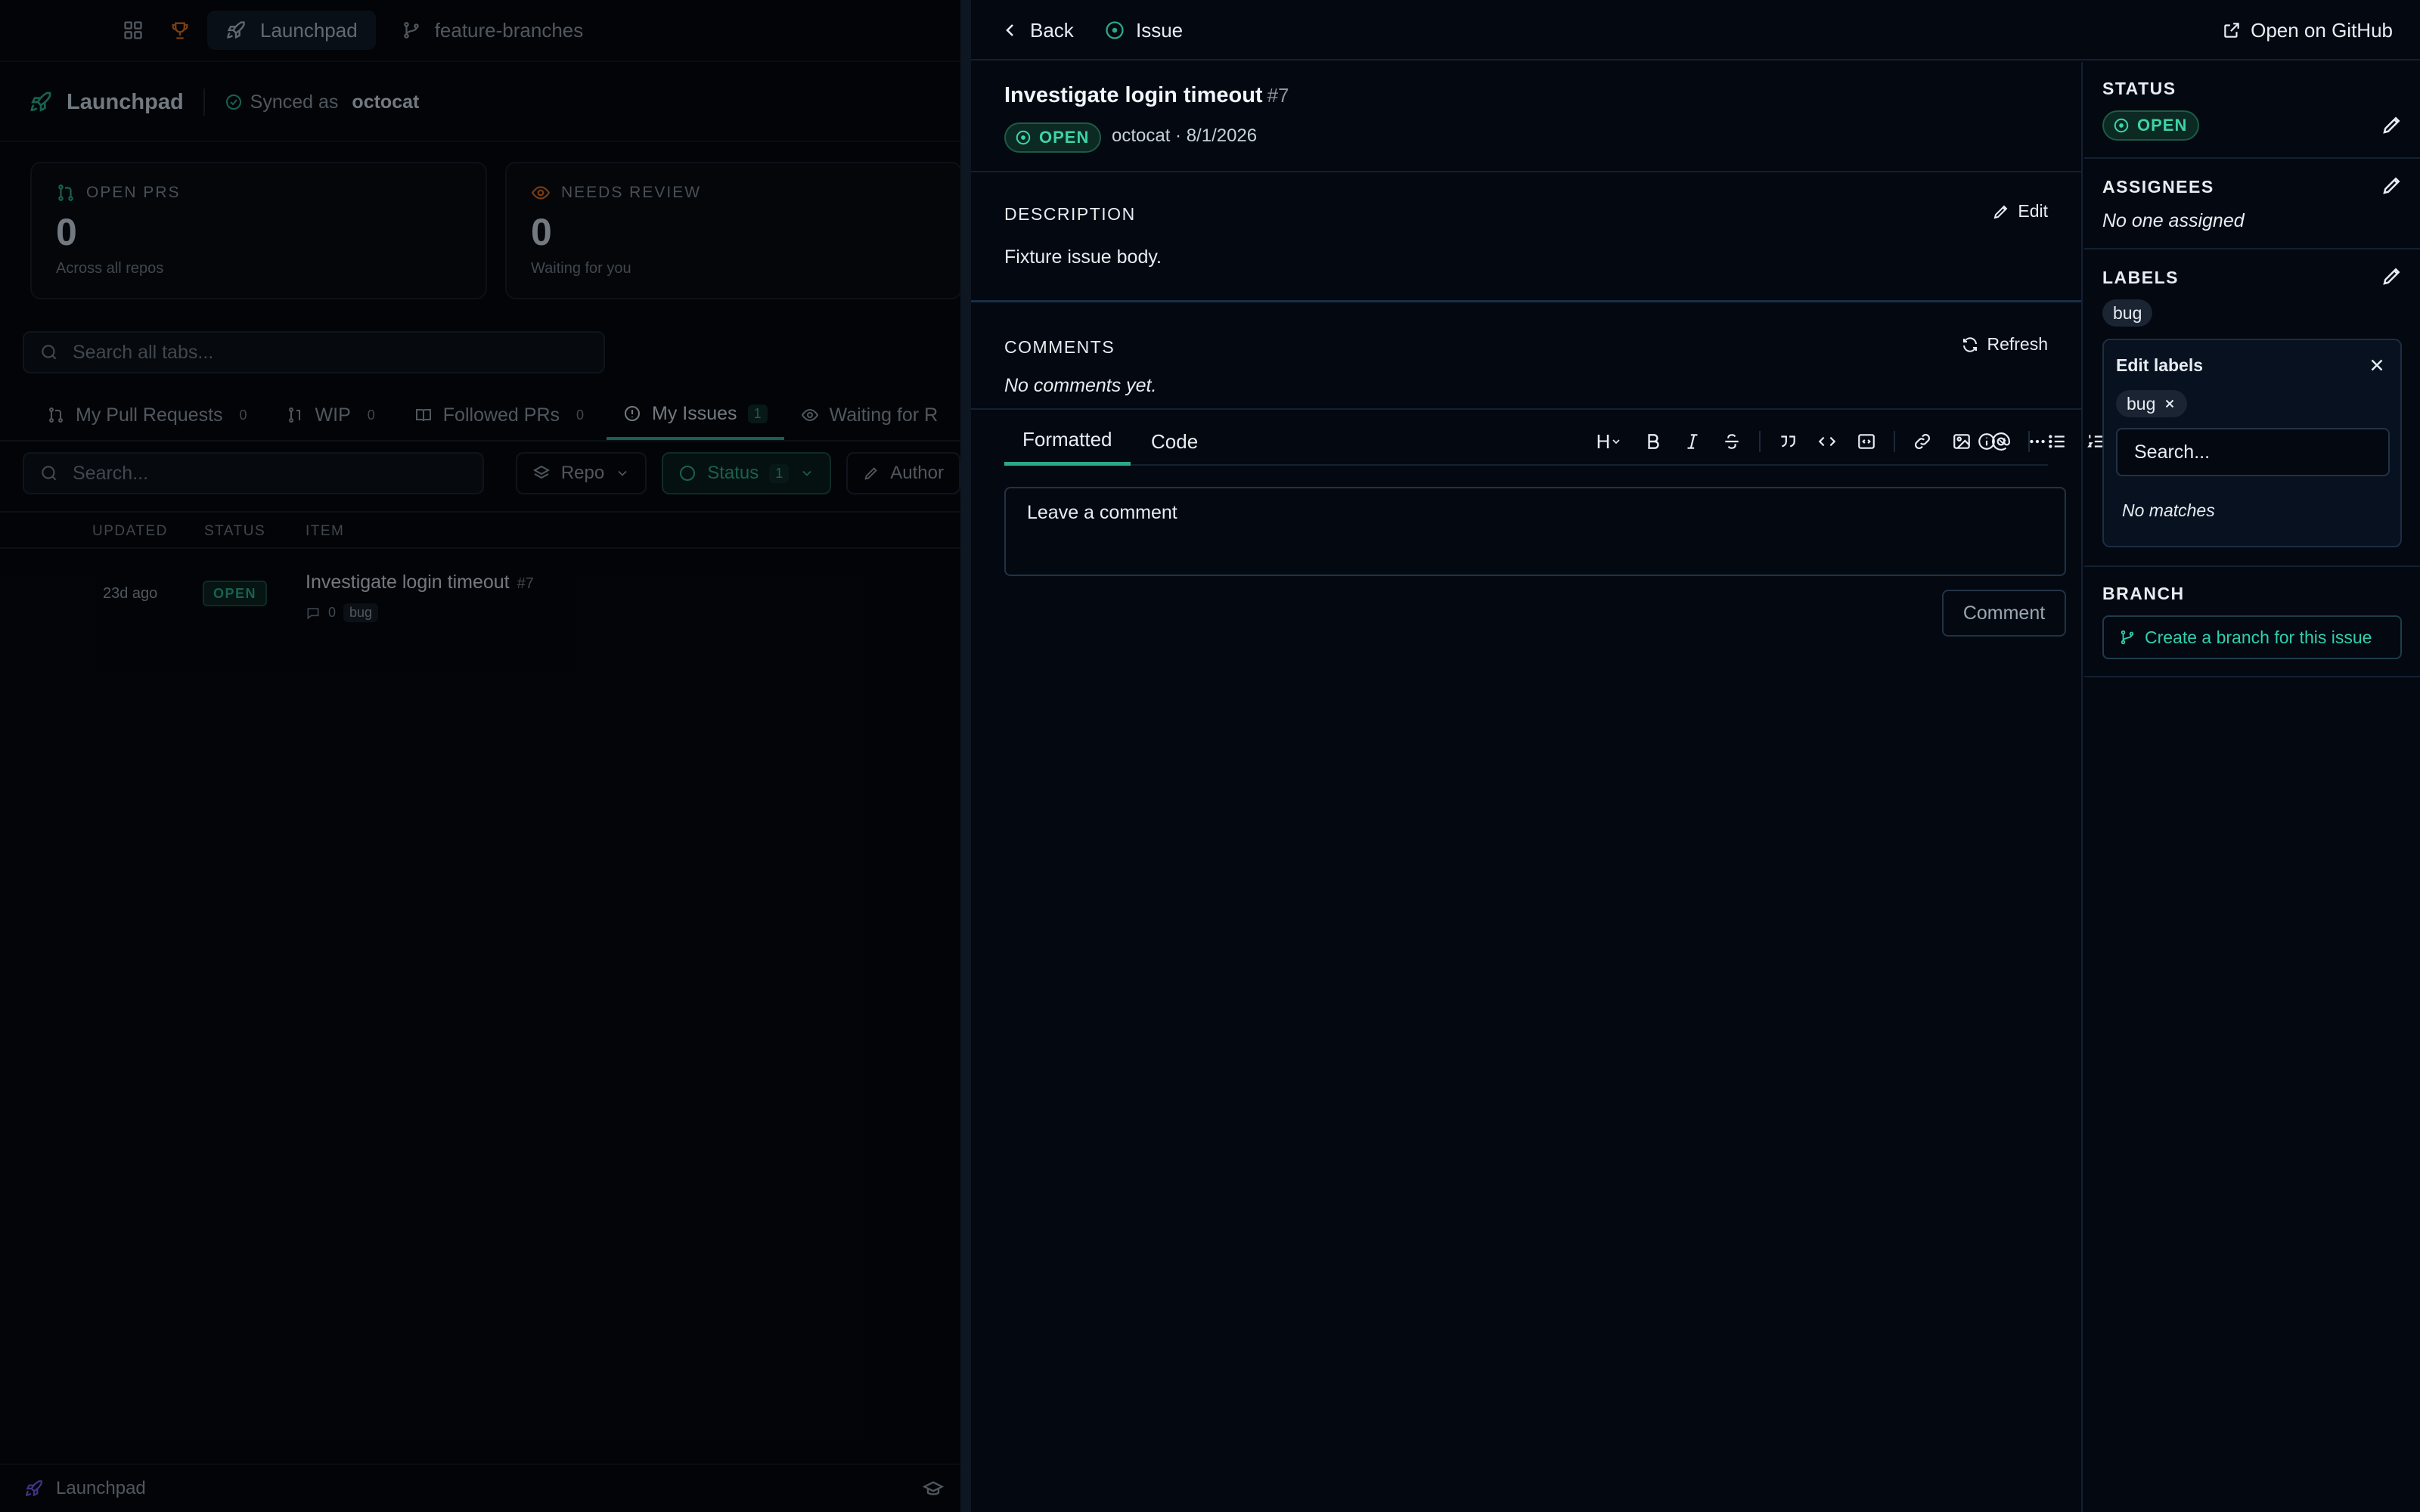  I want to click on row-comment-count: 0, so click(332, 612).